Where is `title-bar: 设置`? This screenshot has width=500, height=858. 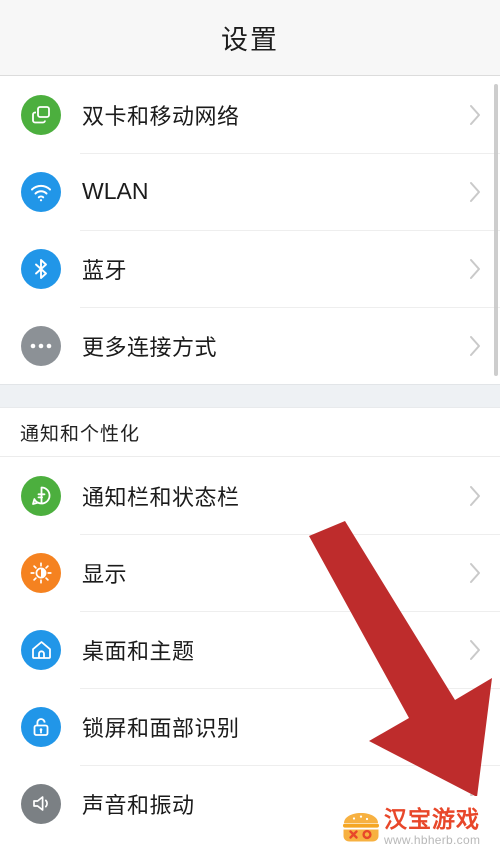
title-bar: 设置 is located at coordinates (250, 38).